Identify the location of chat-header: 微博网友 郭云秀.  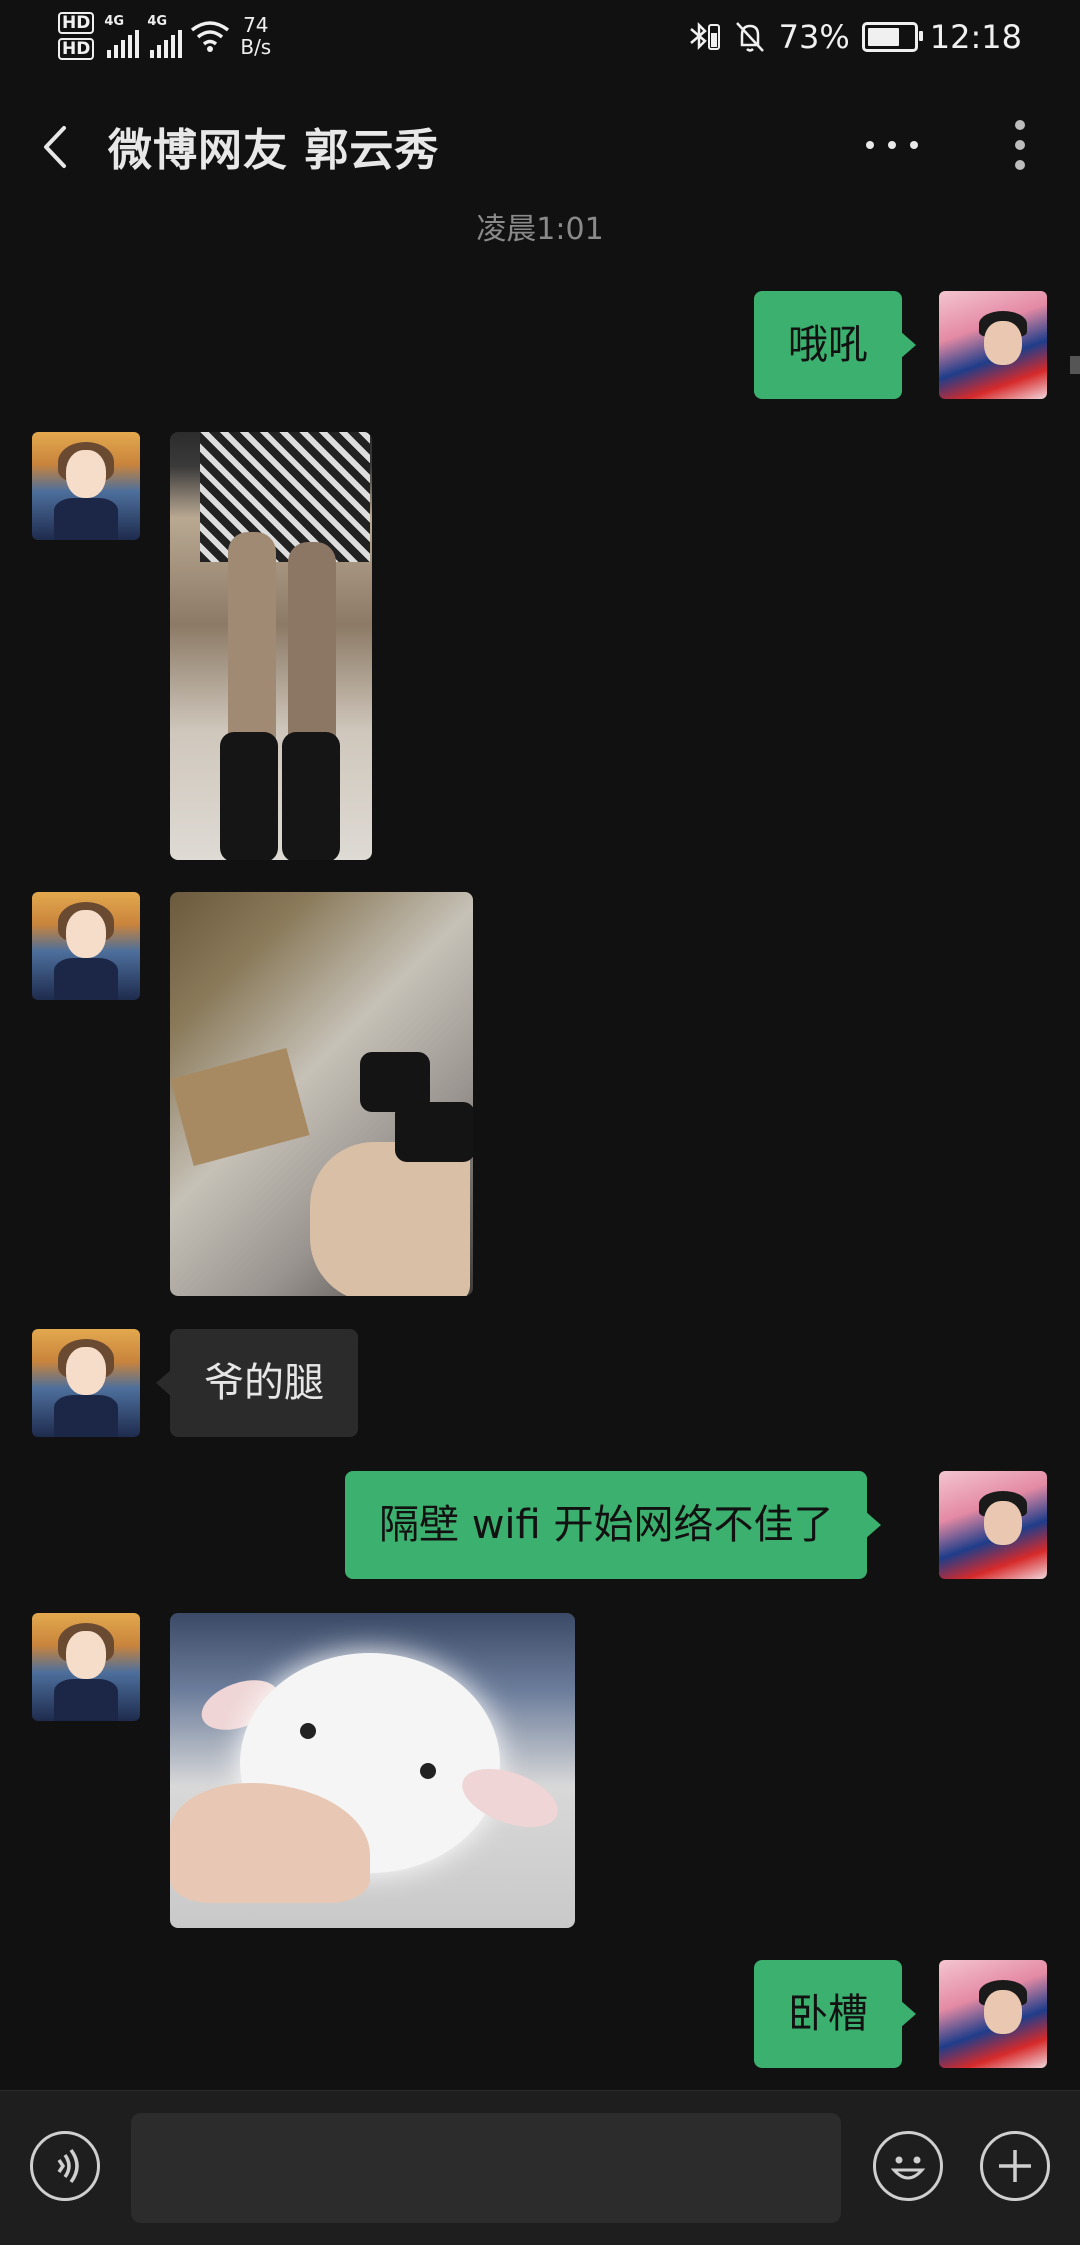
(540, 145).